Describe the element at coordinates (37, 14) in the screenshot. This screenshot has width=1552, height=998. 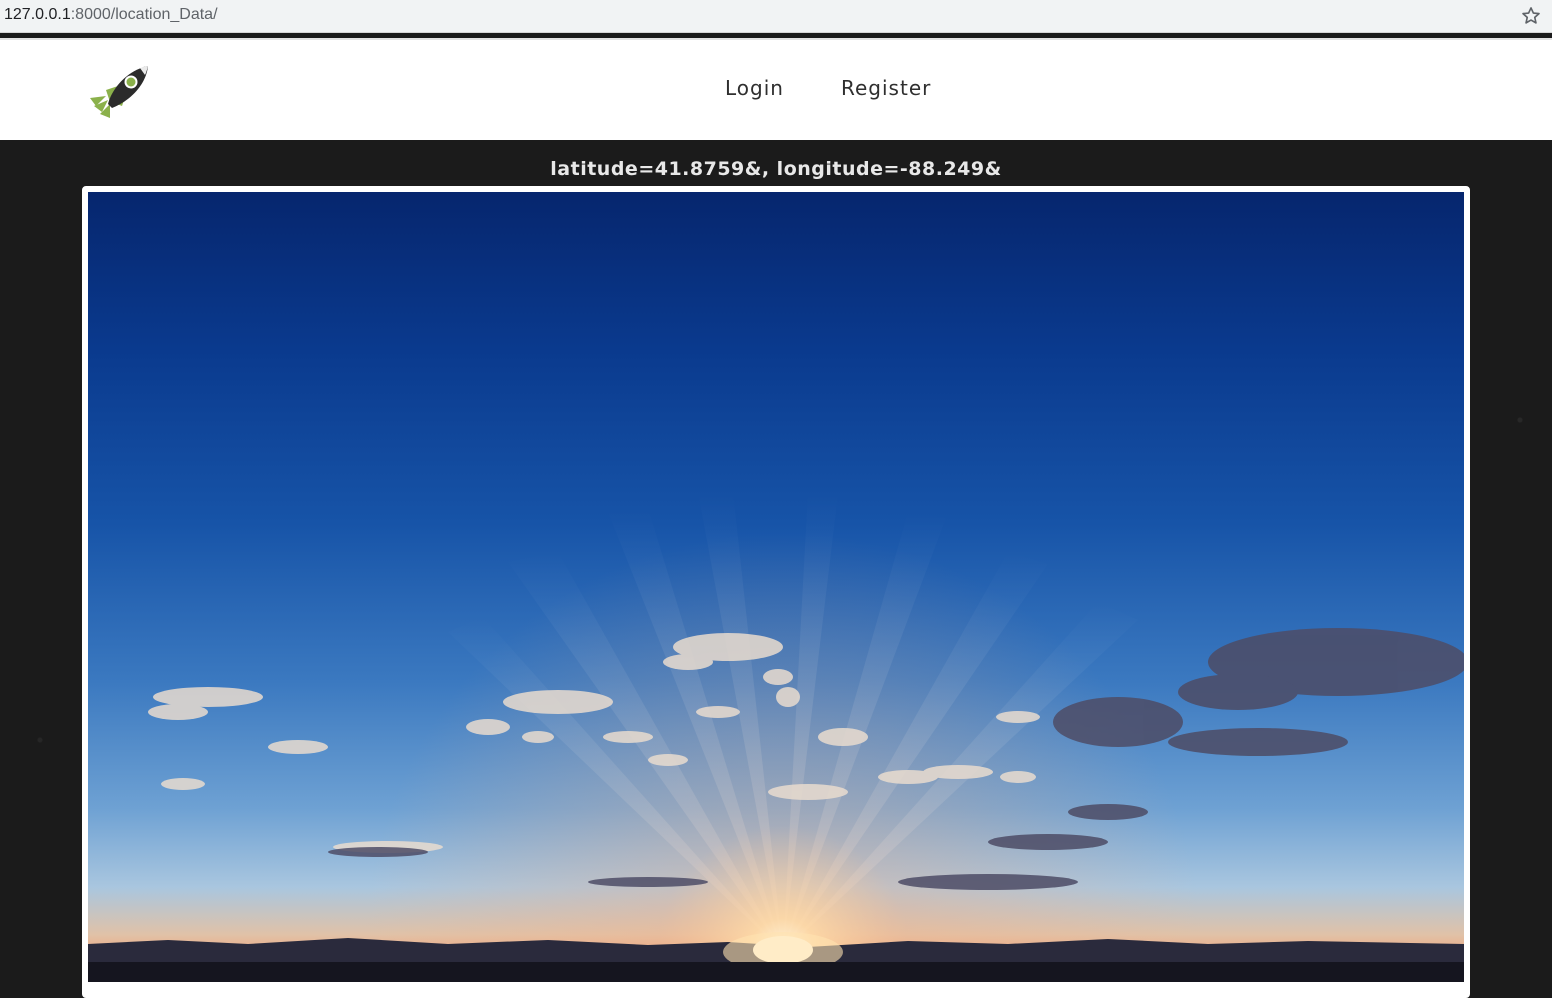
I see `url-host: 127.0.0.1` at that location.